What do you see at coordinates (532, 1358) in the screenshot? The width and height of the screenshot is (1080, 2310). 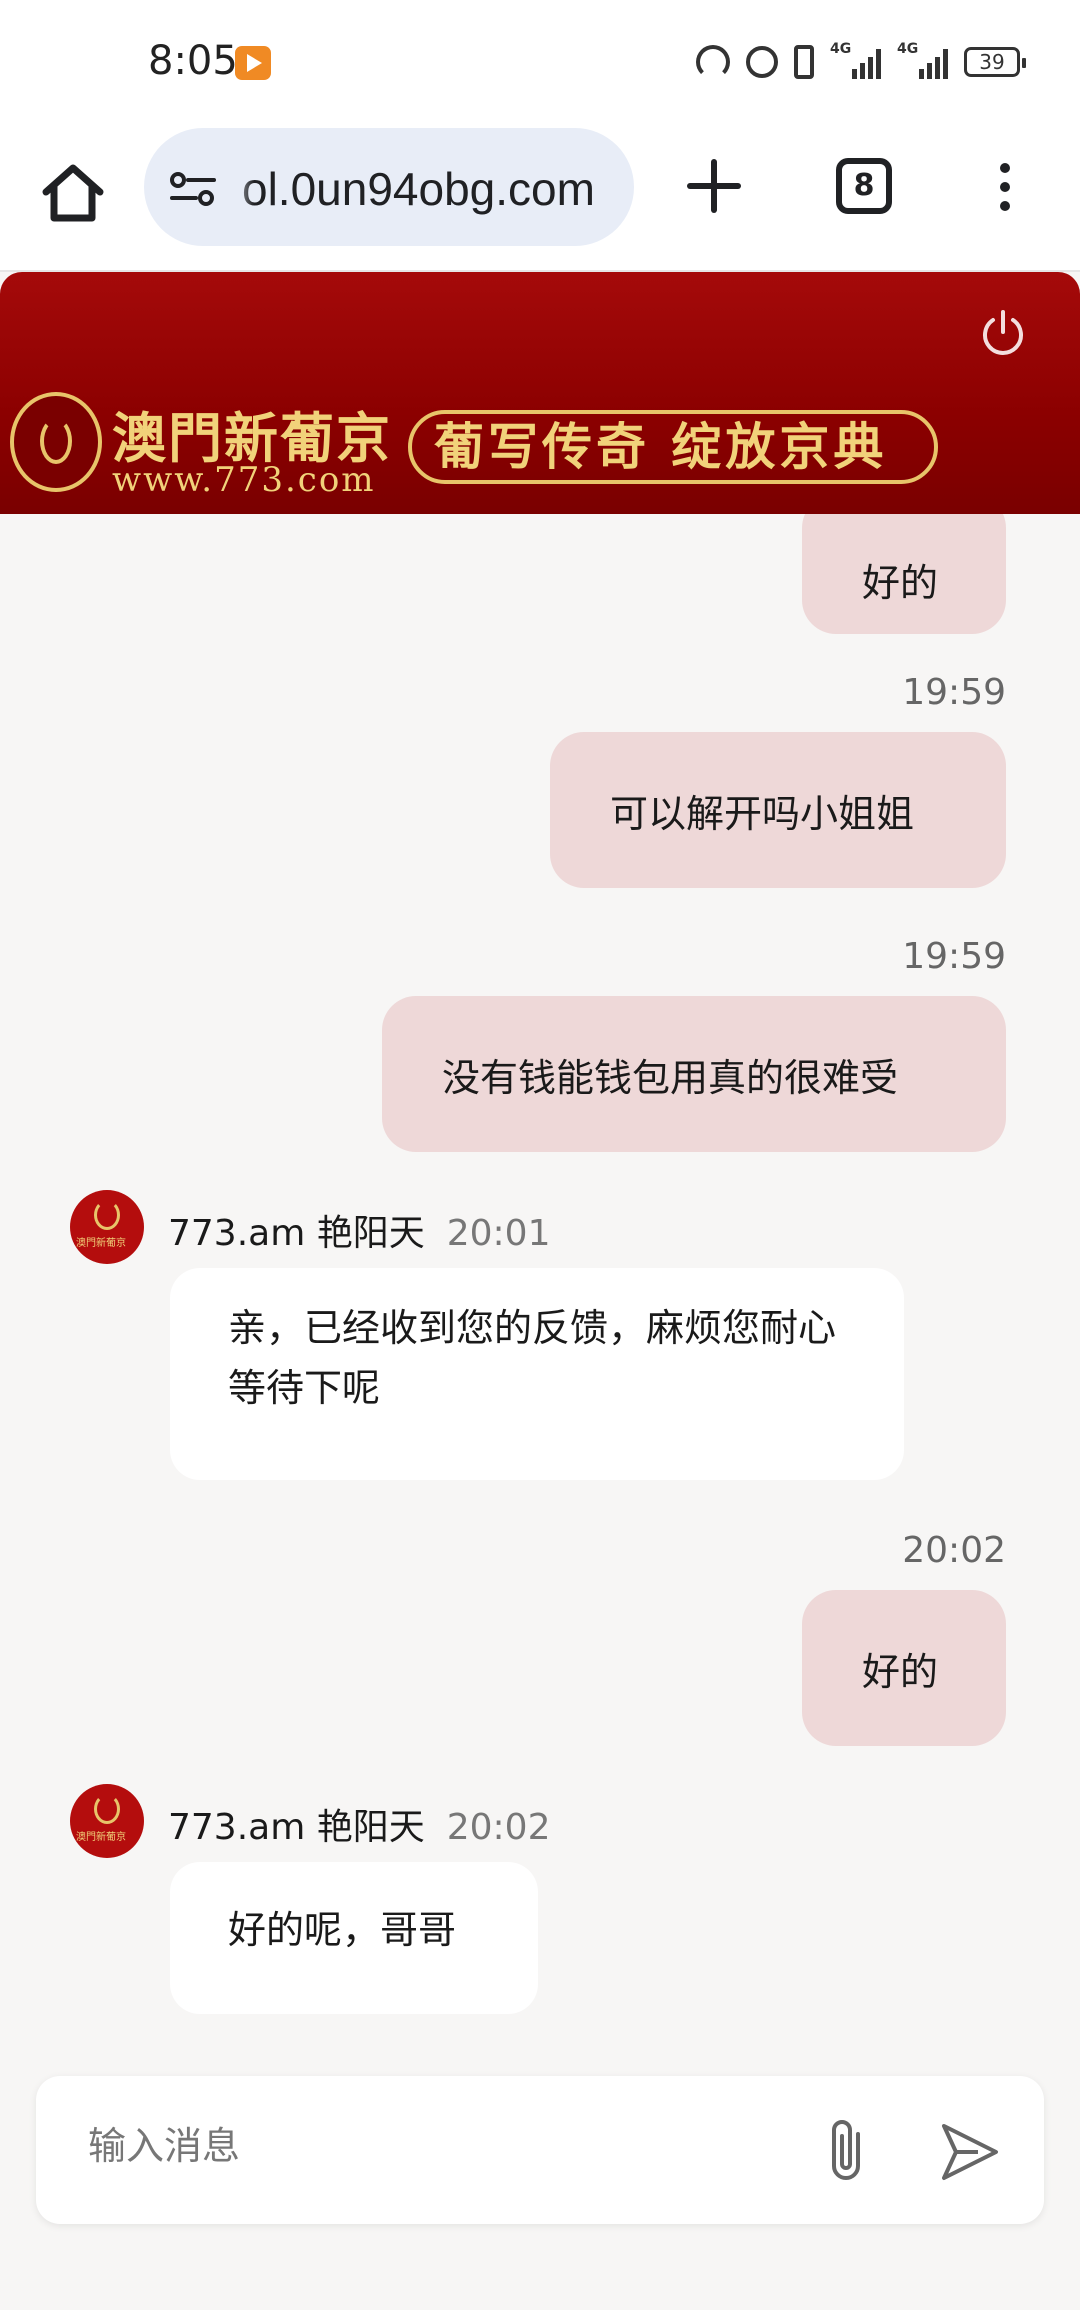 I see `message-text: 亲，已经收到您的反馈，麻烦您耐心等待下呢` at bounding box center [532, 1358].